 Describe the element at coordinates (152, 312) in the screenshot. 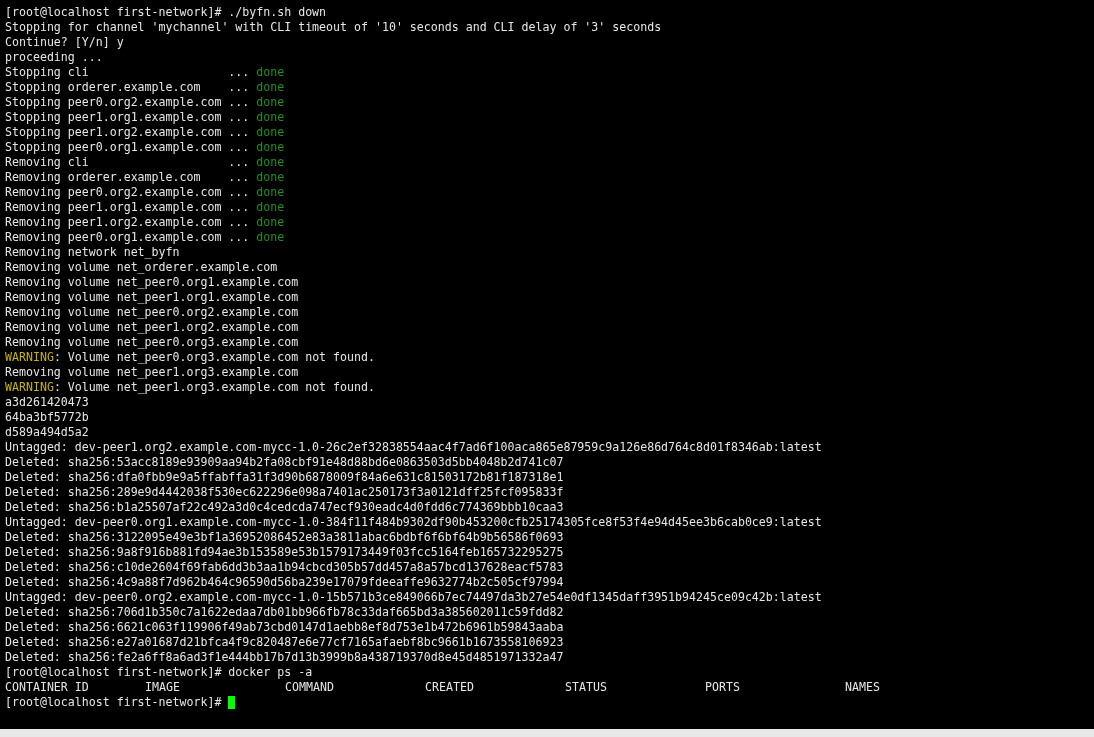

I see `output-line: Removing volume net_peer0.org2.example.com` at that location.